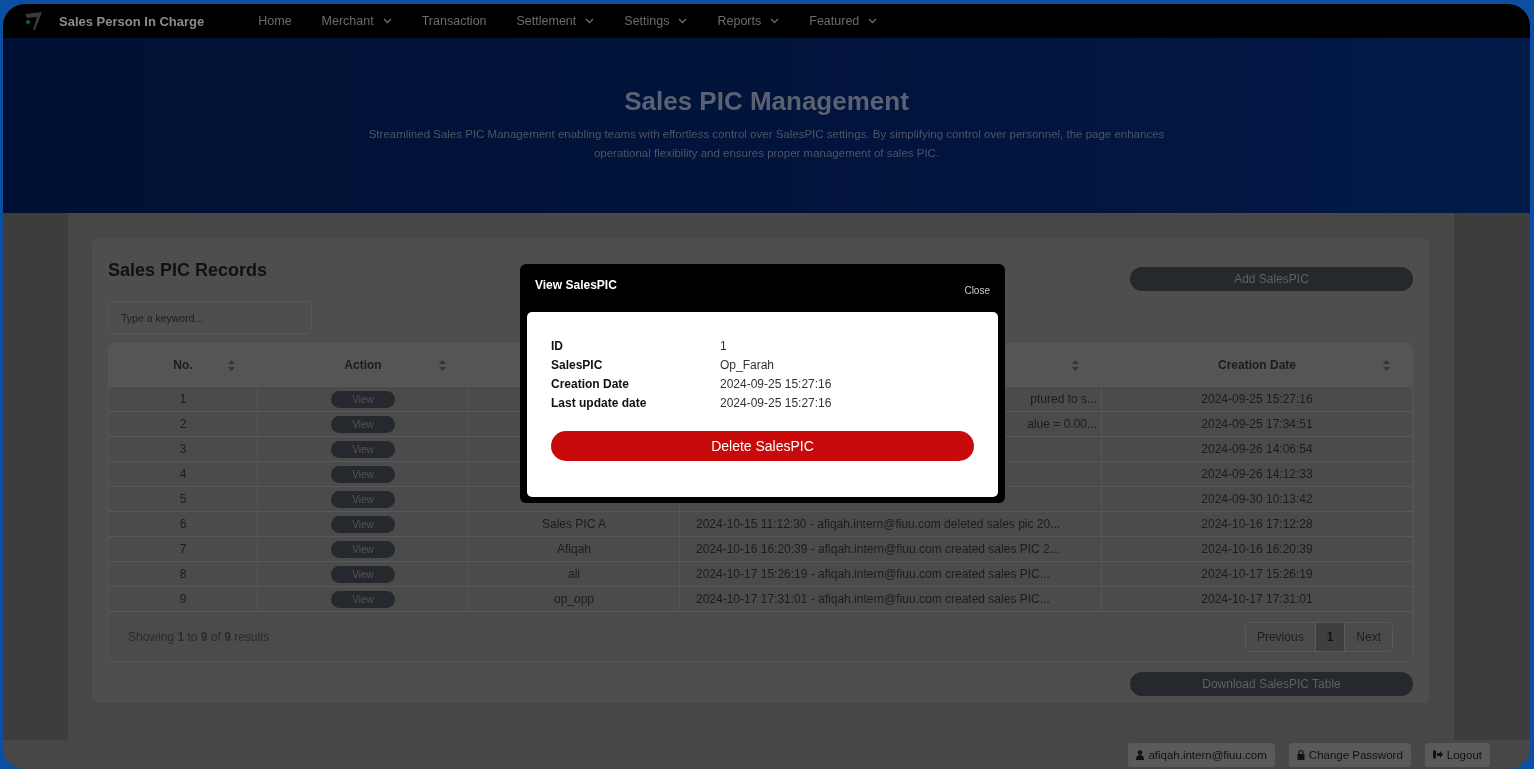 The height and width of the screenshot is (769, 1534). What do you see at coordinates (843, 21) in the screenshot?
I see `nav-menu-item: Featured` at bounding box center [843, 21].